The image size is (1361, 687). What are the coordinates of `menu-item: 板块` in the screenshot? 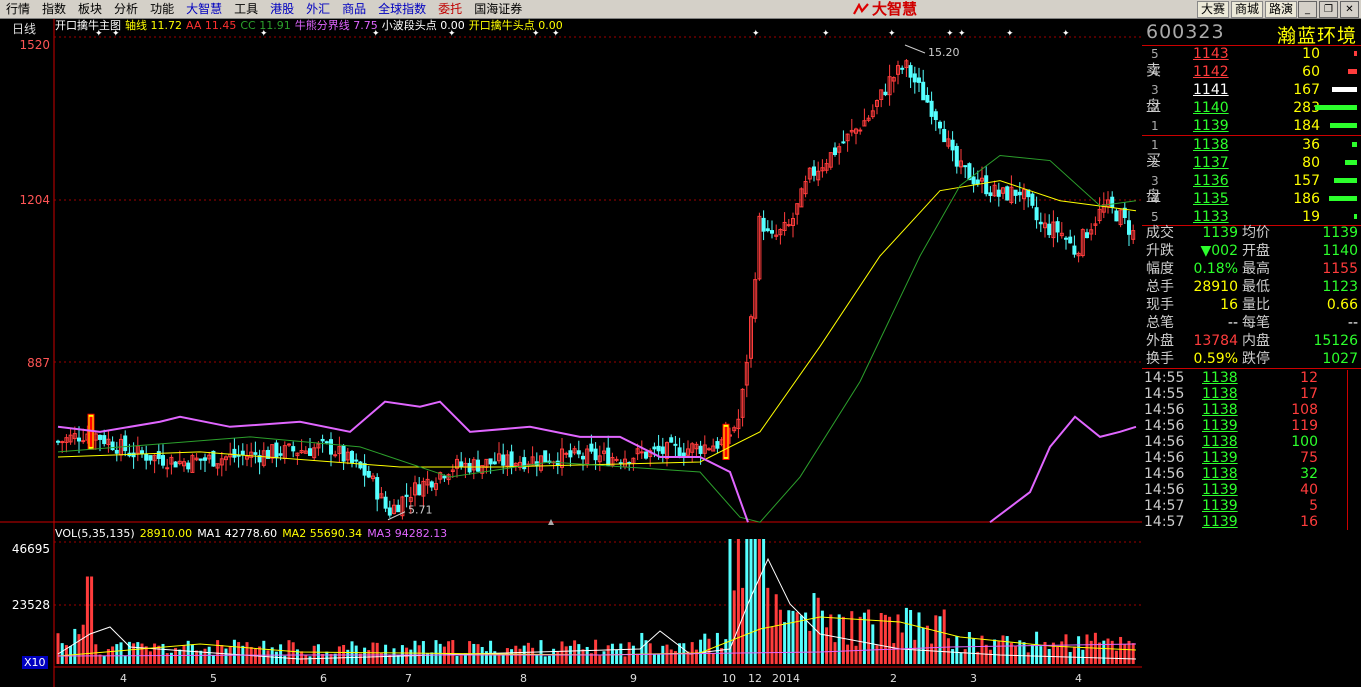 It's located at (90, 9).